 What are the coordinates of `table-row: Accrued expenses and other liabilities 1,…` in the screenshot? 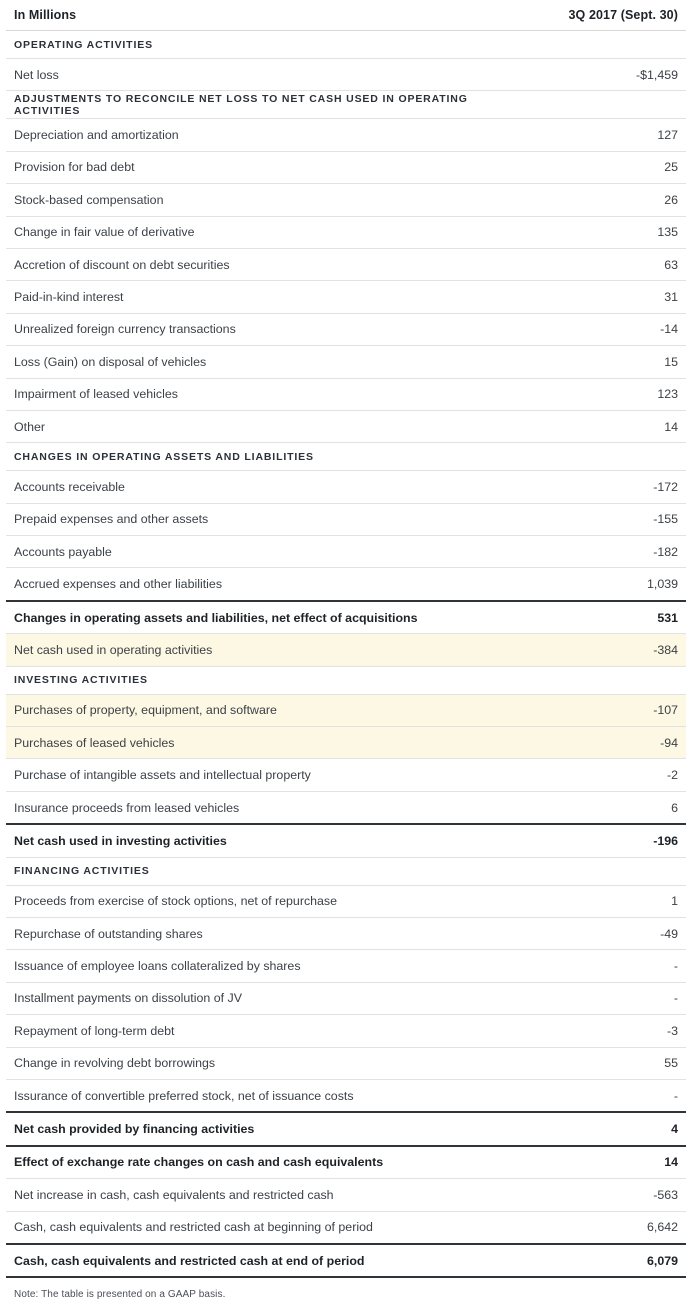 It's located at (346, 584).